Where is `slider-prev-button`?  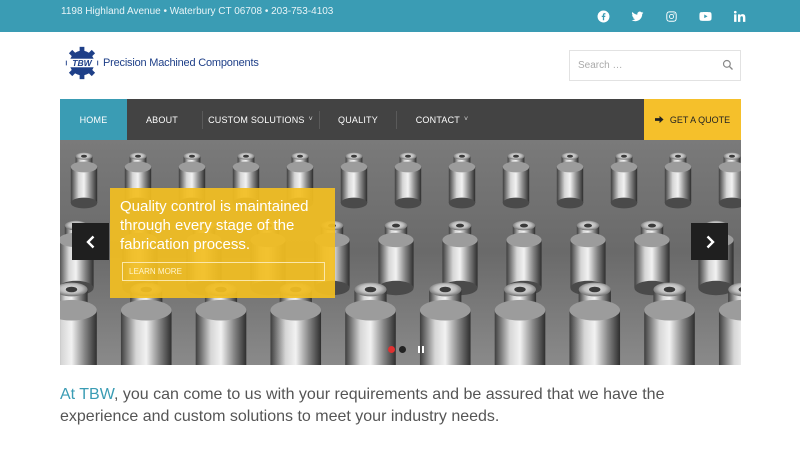
slider-prev-button is located at coordinates (90, 241).